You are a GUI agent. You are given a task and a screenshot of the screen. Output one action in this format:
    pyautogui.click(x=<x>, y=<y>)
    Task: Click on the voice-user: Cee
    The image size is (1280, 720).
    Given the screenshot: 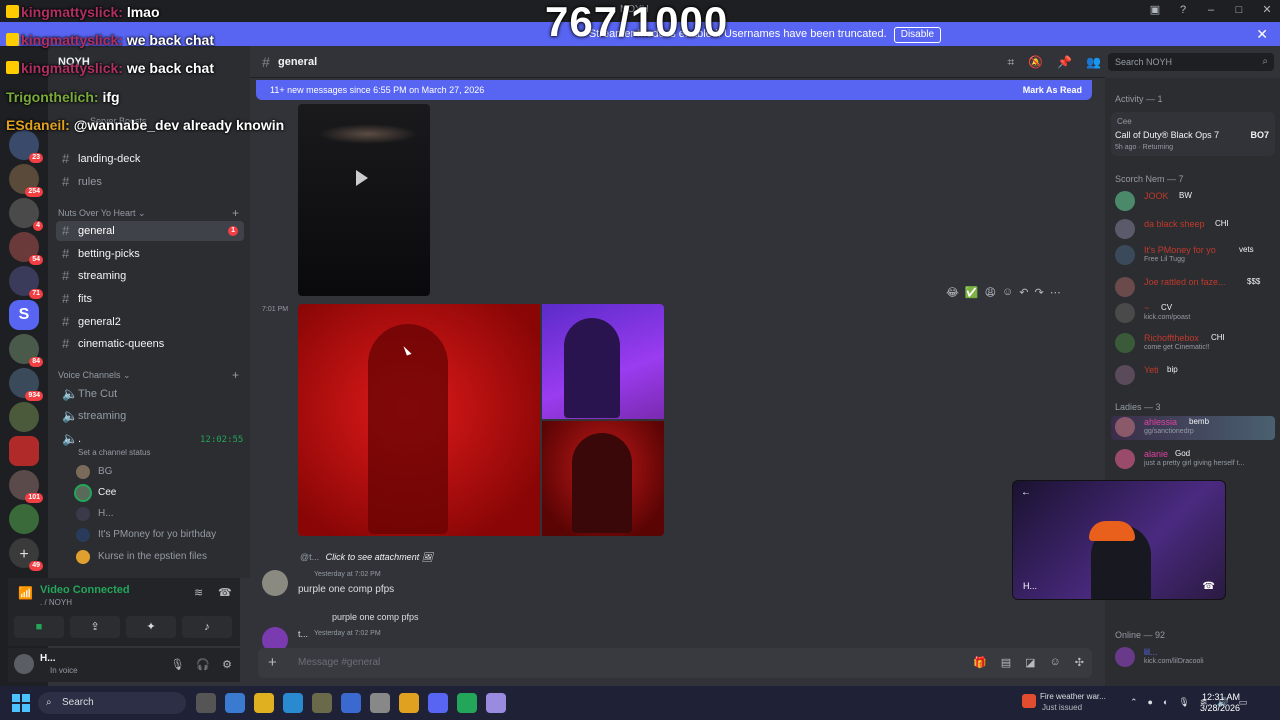 What is the action you would take?
    pyautogui.click(x=96, y=493)
    